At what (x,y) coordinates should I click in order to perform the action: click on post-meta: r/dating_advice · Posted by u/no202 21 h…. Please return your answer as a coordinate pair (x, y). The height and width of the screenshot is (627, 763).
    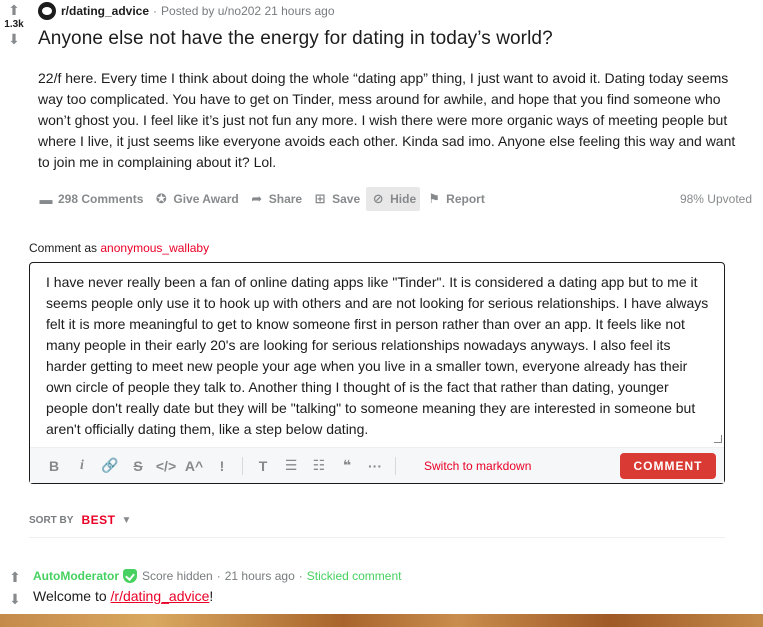
    Looking at the image, I should click on (186, 11).